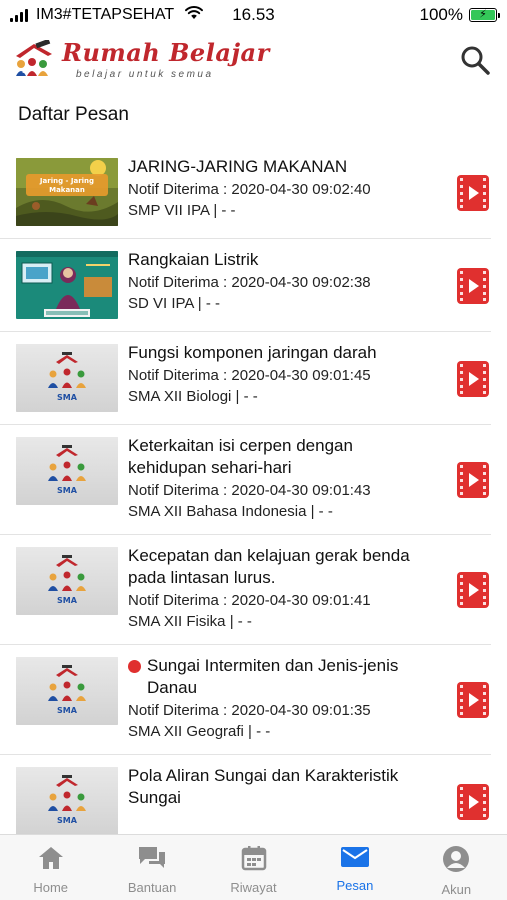 This screenshot has width=507, height=900. What do you see at coordinates (238, 166) in the screenshot?
I see `message-title: JARING-JARING MAKANAN` at bounding box center [238, 166].